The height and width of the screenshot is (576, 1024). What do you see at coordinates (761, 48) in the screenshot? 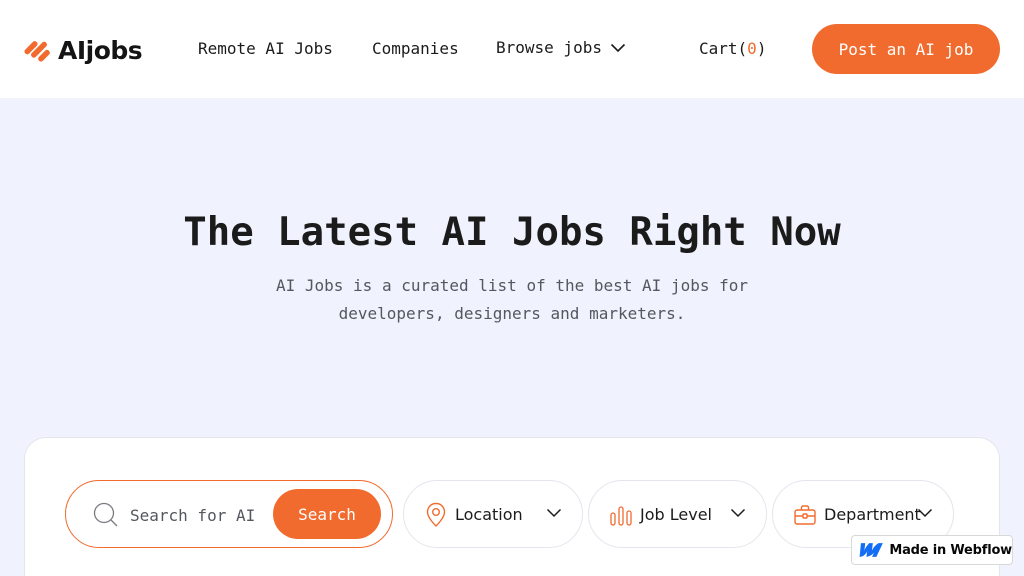
I see `cart-suffix: )` at bounding box center [761, 48].